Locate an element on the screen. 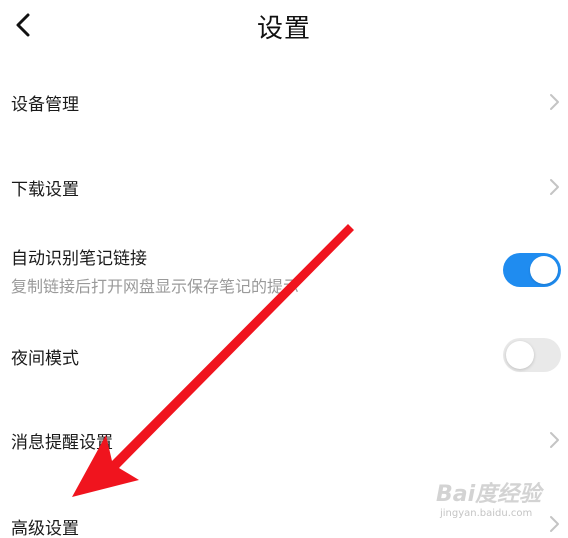  settings-item-label: 下载设置 is located at coordinates (45, 190).